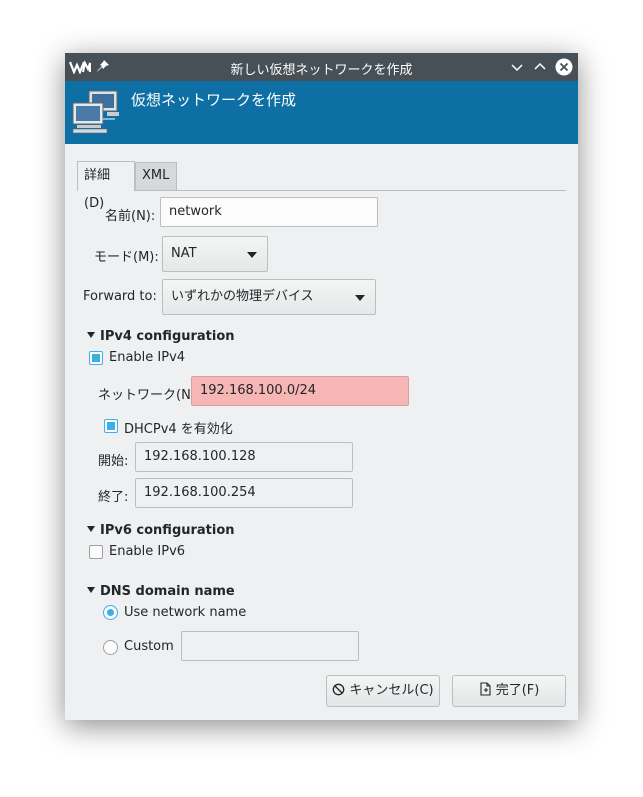  What do you see at coordinates (110, 647) in the screenshot?
I see `custom-domain-radio` at bounding box center [110, 647].